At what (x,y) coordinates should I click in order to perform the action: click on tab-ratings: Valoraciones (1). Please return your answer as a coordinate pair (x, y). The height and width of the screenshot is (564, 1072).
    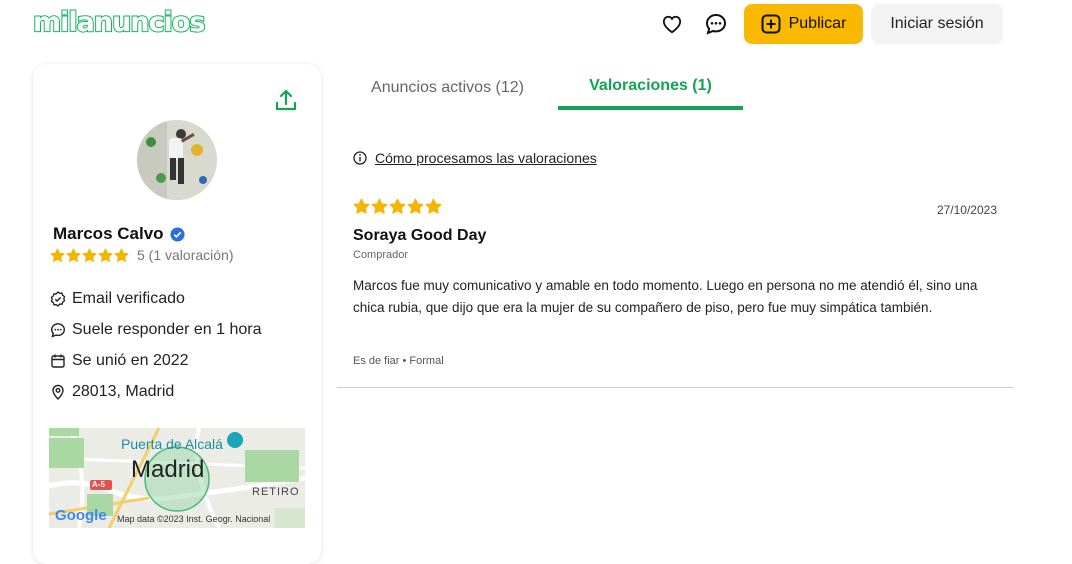
    Looking at the image, I should click on (650, 88).